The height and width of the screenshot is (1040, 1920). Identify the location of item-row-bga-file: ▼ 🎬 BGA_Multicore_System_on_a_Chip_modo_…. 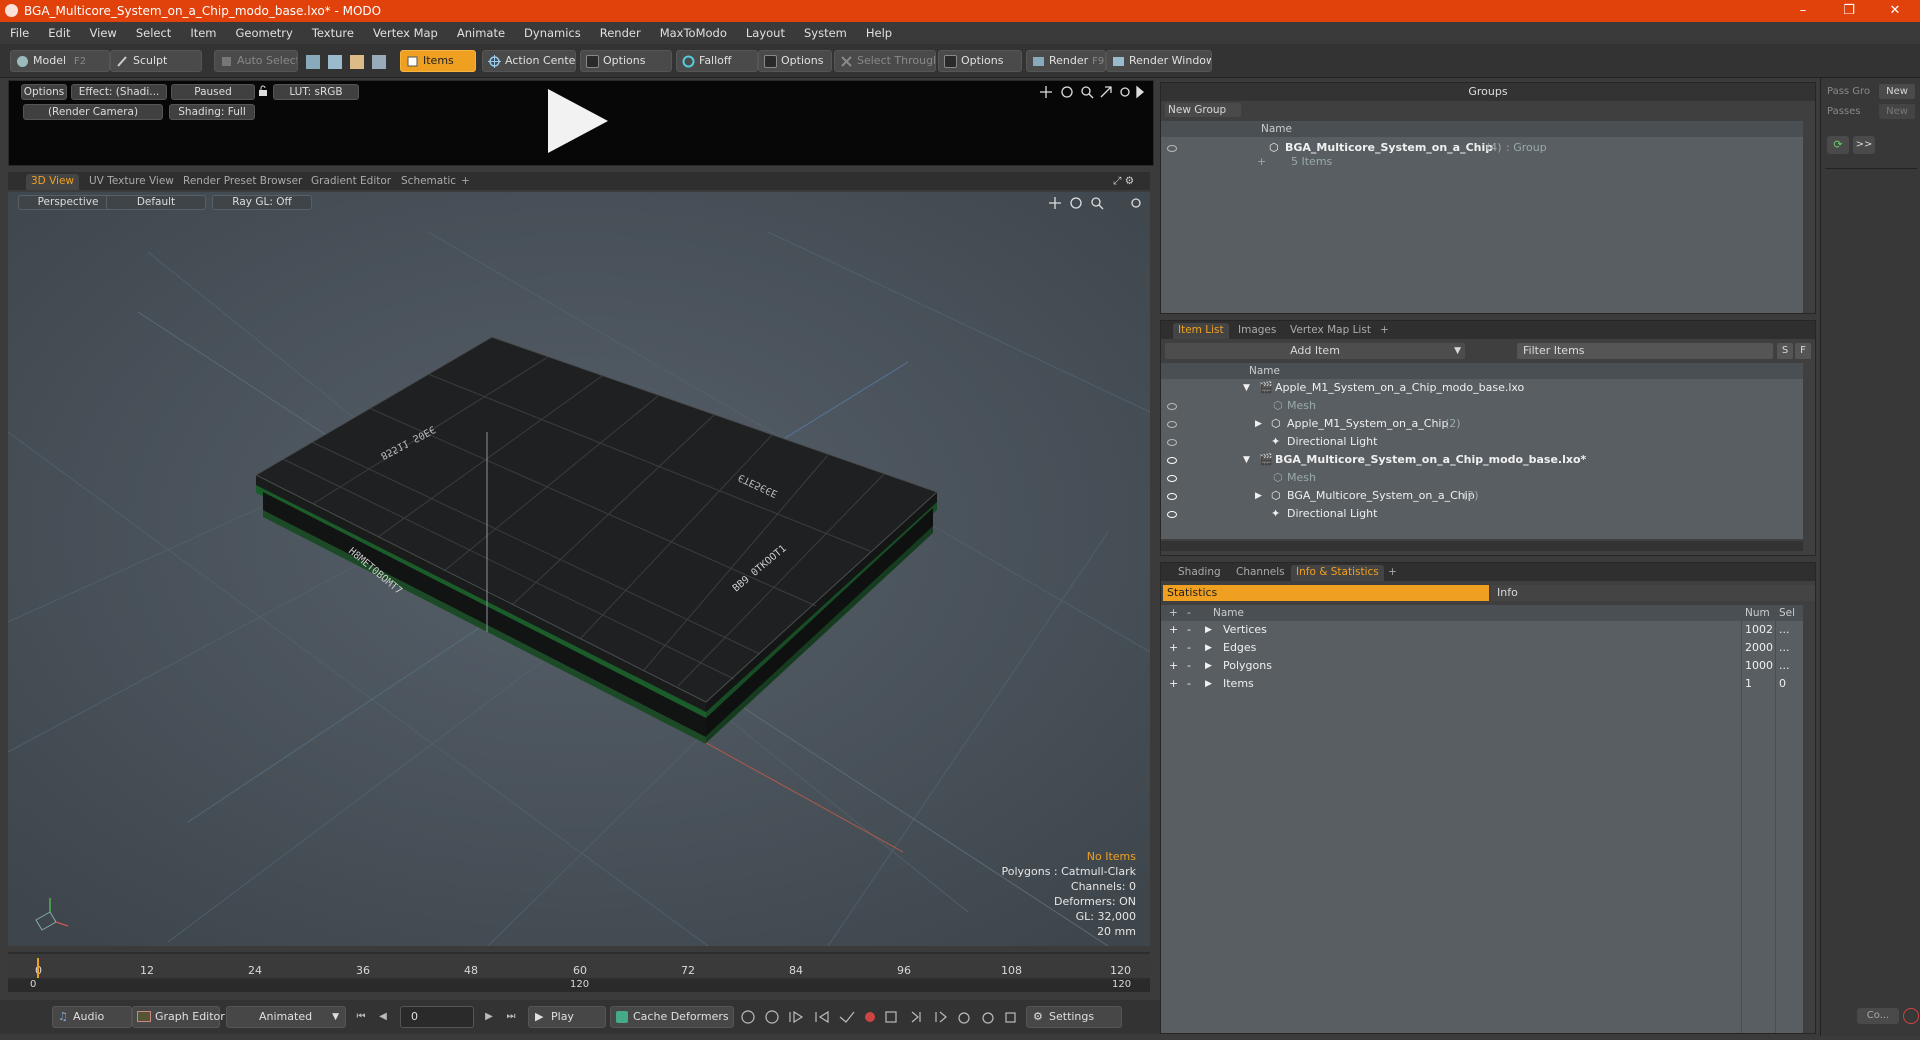
(1482, 460).